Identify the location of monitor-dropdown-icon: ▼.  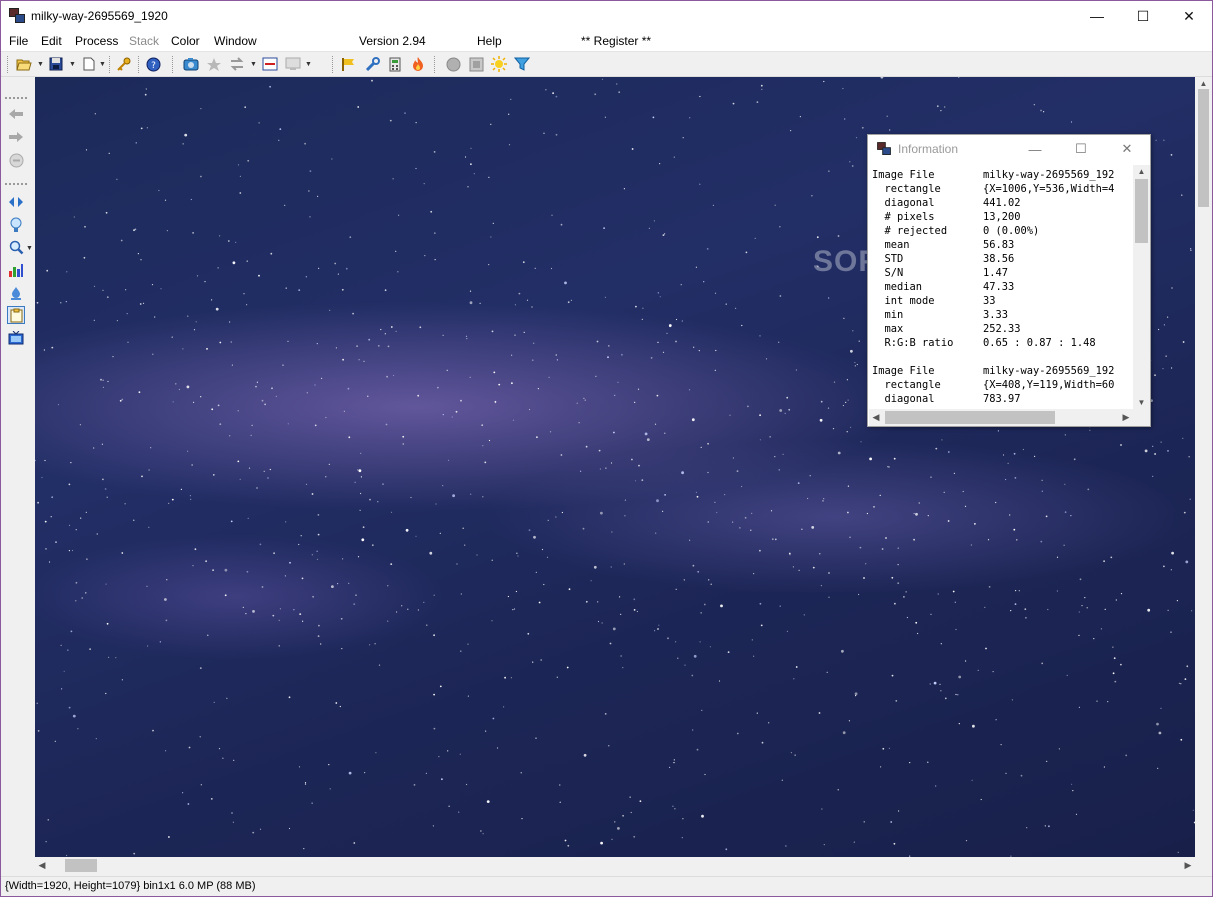
(308, 64).